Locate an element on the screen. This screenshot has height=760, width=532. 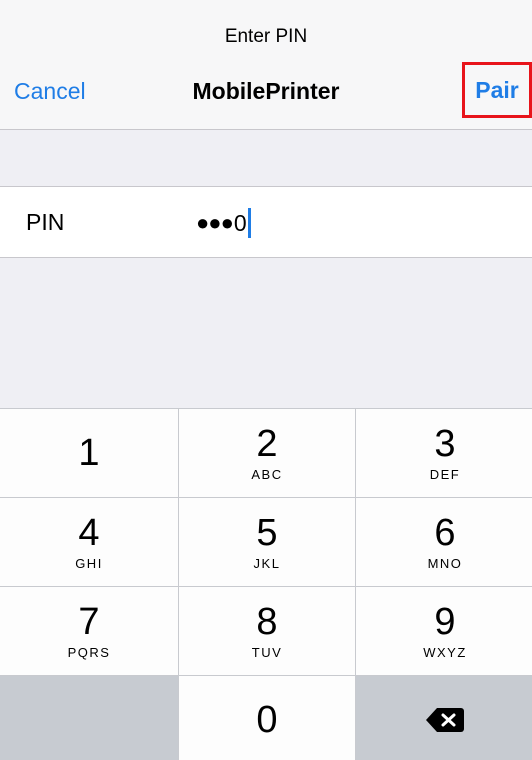
key-8: 8 TUV is located at coordinates (267, 631).